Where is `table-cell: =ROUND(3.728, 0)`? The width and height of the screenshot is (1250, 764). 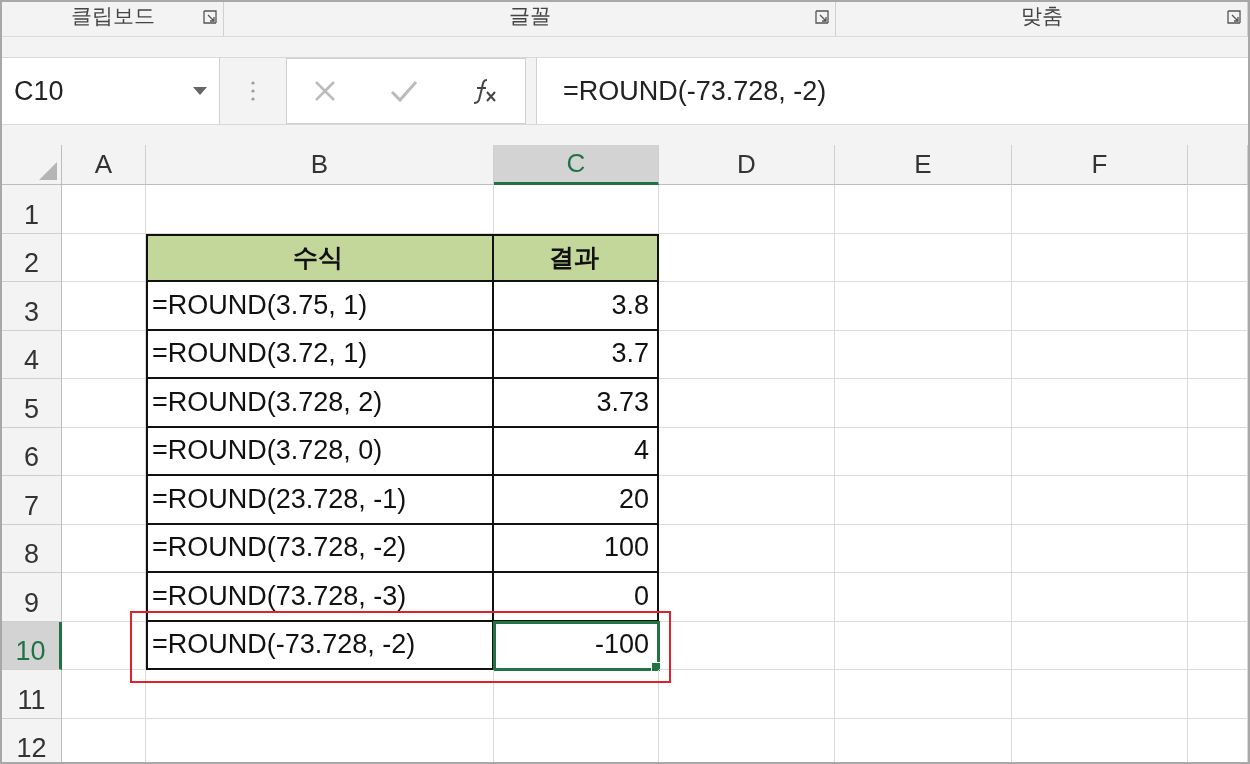 table-cell: =ROUND(3.728, 0) is located at coordinates (320, 451).